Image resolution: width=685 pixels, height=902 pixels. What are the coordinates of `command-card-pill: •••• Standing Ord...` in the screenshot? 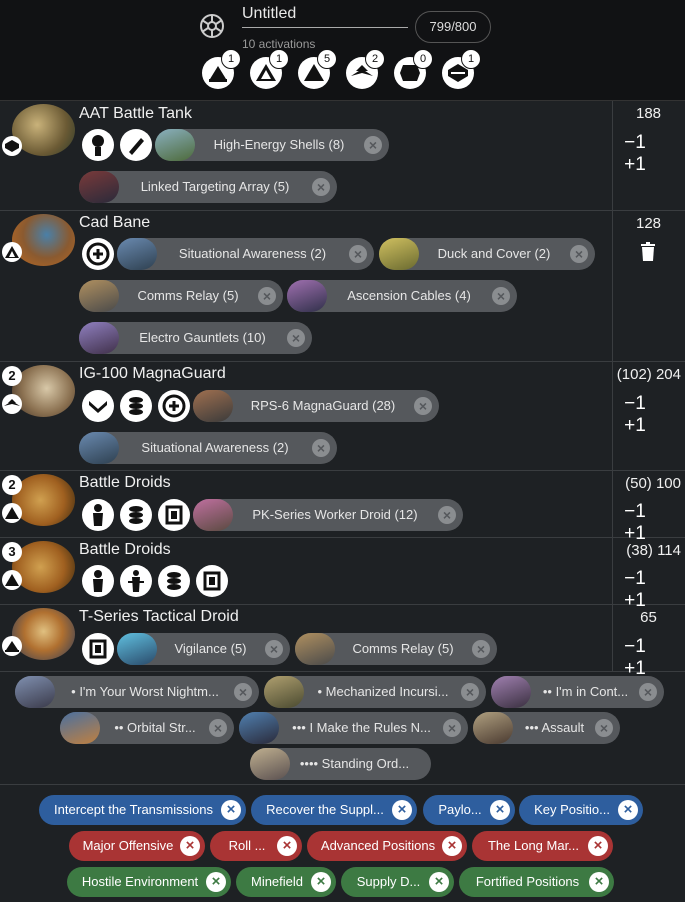 It's located at (340, 764).